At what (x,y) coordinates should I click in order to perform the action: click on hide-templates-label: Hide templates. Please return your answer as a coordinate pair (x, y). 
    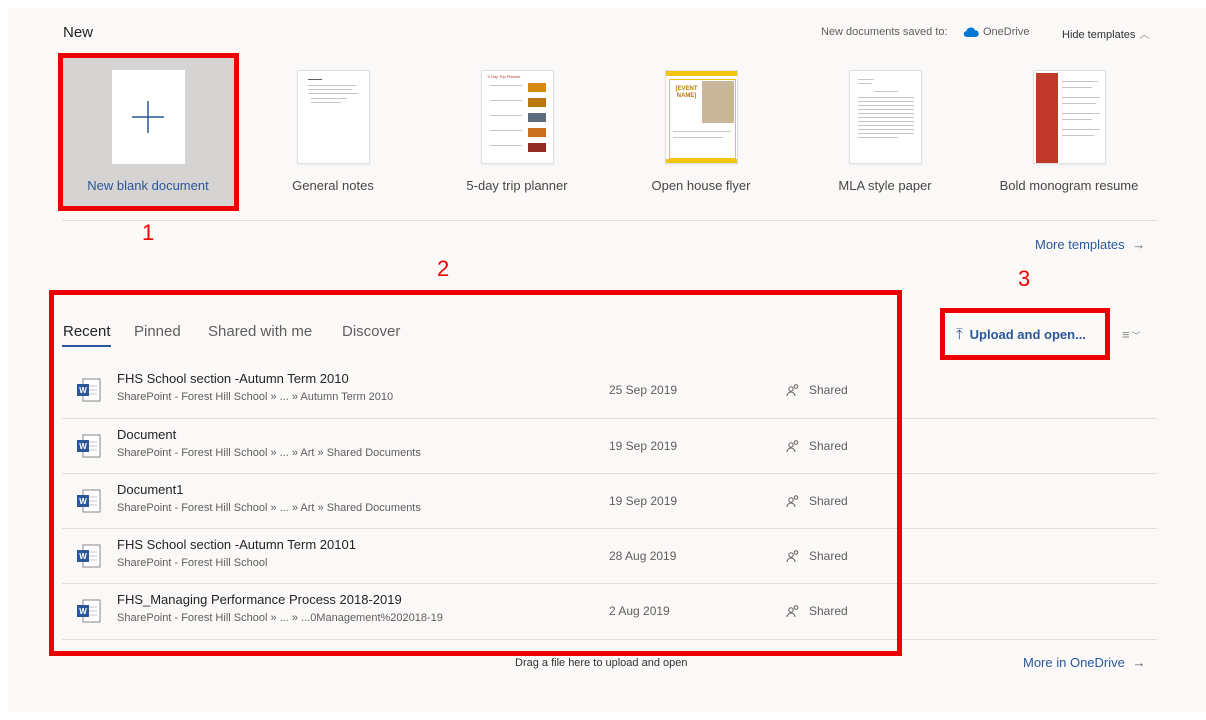
    Looking at the image, I should click on (1099, 35).